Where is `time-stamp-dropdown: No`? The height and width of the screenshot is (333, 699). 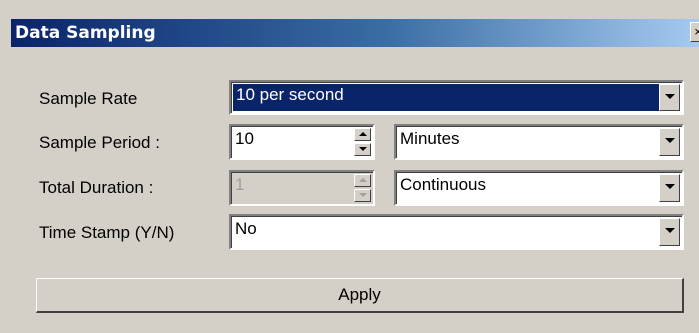
time-stamp-dropdown: No is located at coordinates (456, 232).